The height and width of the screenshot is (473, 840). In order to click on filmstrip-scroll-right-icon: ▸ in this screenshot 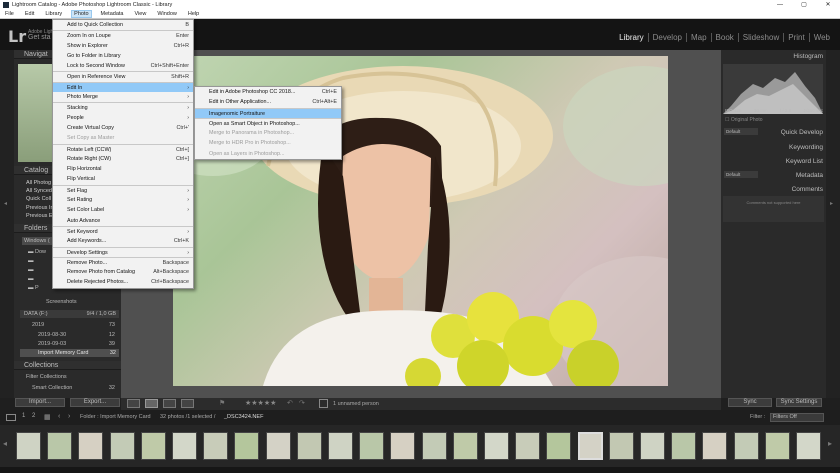, I will do `click(830, 443)`.